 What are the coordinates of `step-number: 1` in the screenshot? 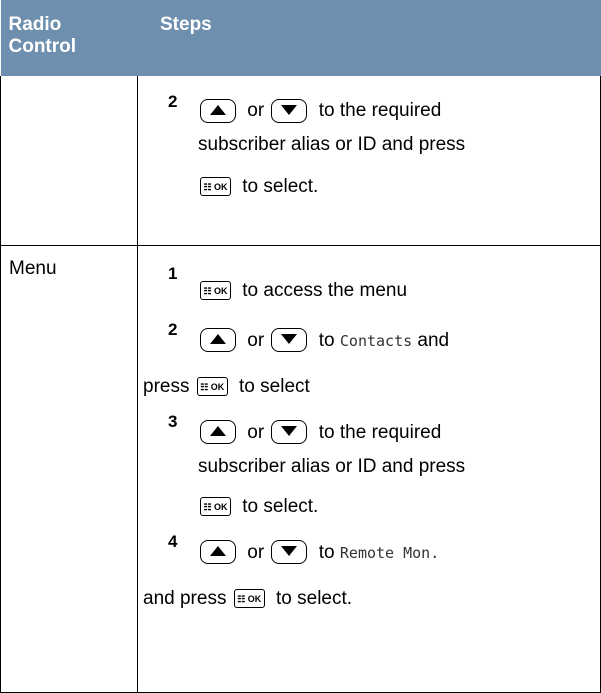 It's located at (173, 273).